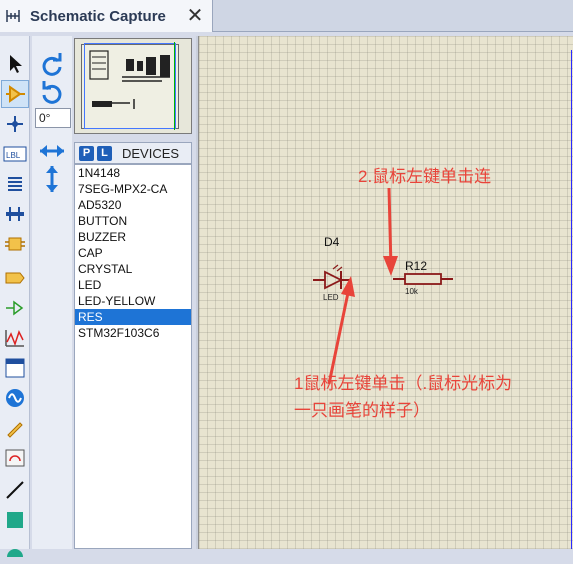 The image size is (573, 564). I want to click on rotation-angle-input: 0°, so click(53, 118).